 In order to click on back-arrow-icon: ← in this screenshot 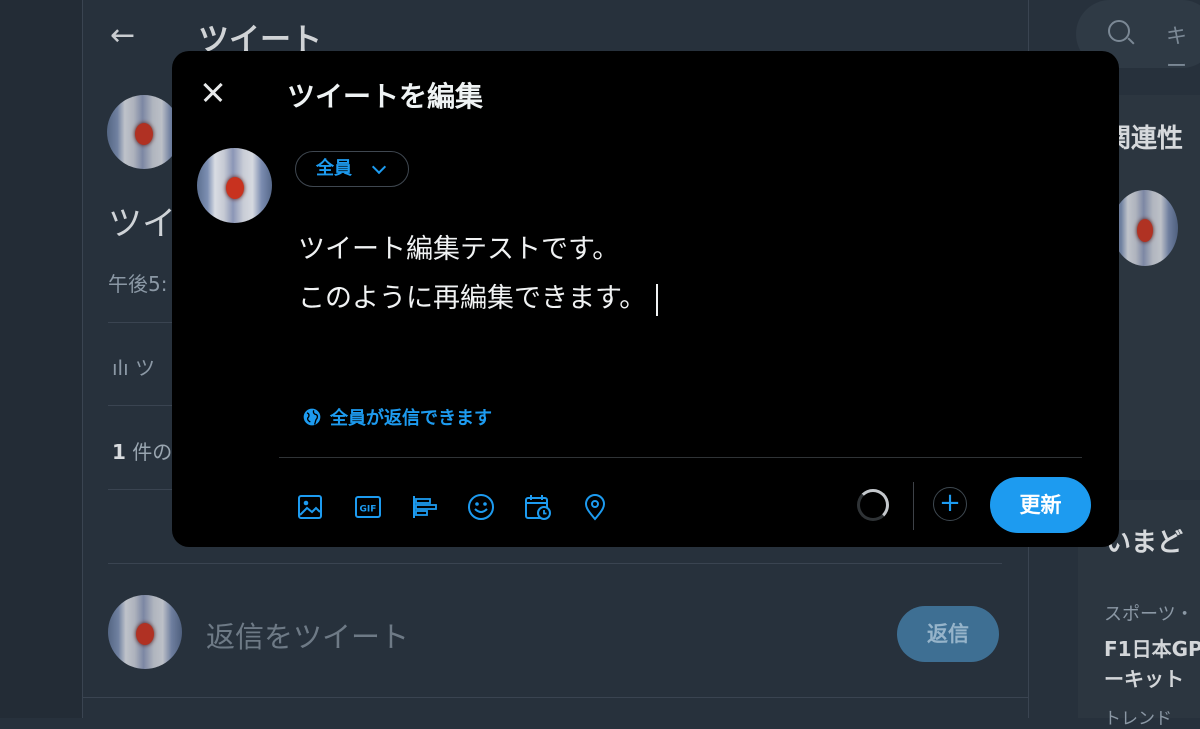, I will do `click(122, 35)`.